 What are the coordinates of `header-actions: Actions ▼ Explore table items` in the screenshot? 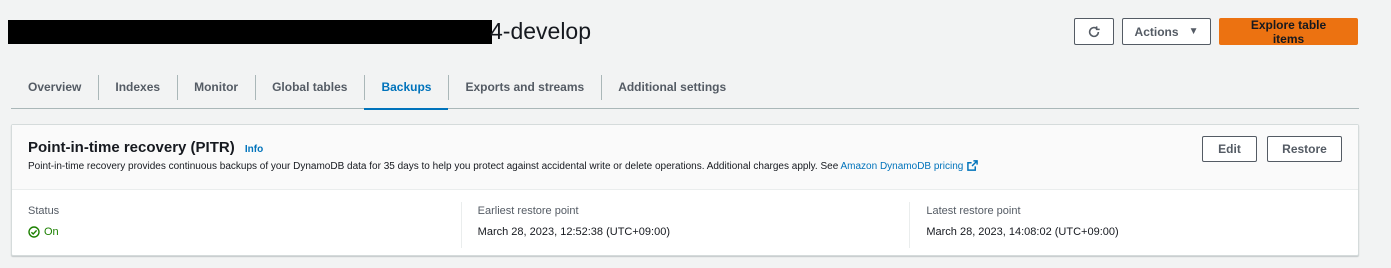 It's located at (1216, 32).